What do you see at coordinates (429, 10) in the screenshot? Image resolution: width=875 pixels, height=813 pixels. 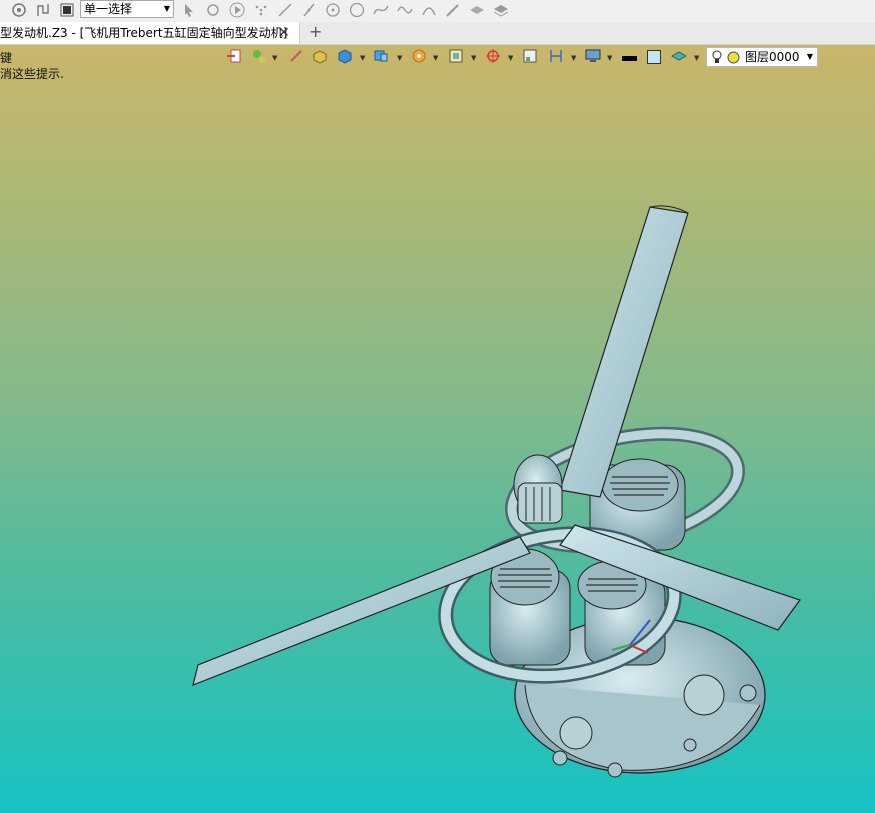 I see `arc-icon` at bounding box center [429, 10].